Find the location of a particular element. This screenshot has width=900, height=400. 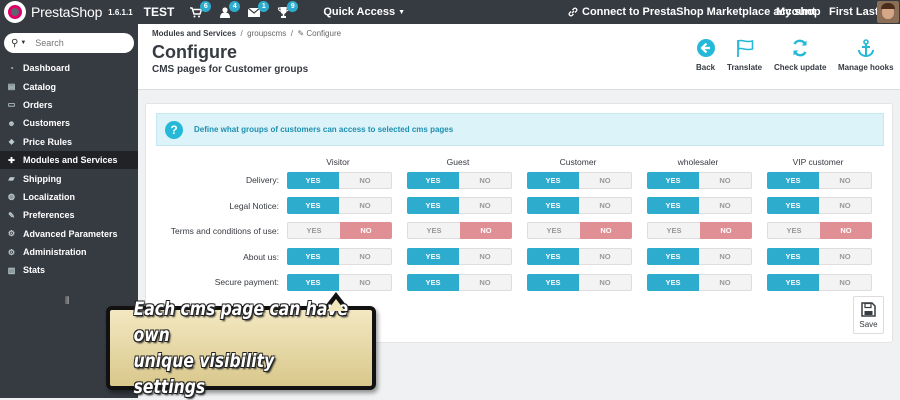

shop-name: TEST is located at coordinates (159, 12).